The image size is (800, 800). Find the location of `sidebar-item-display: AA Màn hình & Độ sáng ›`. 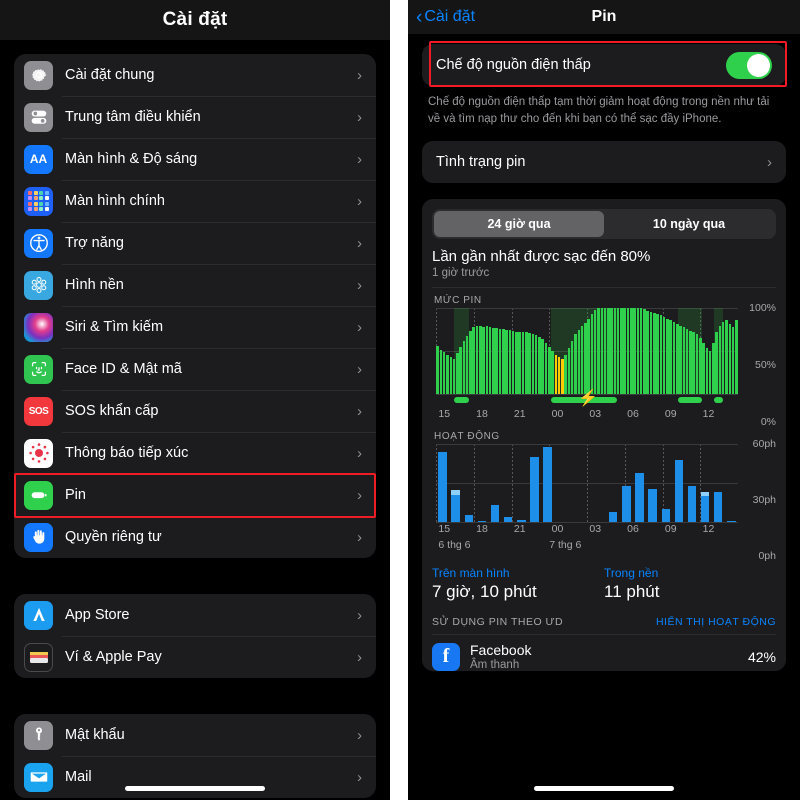

sidebar-item-display: AA Màn hình & Độ sáng › is located at coordinates (195, 159).